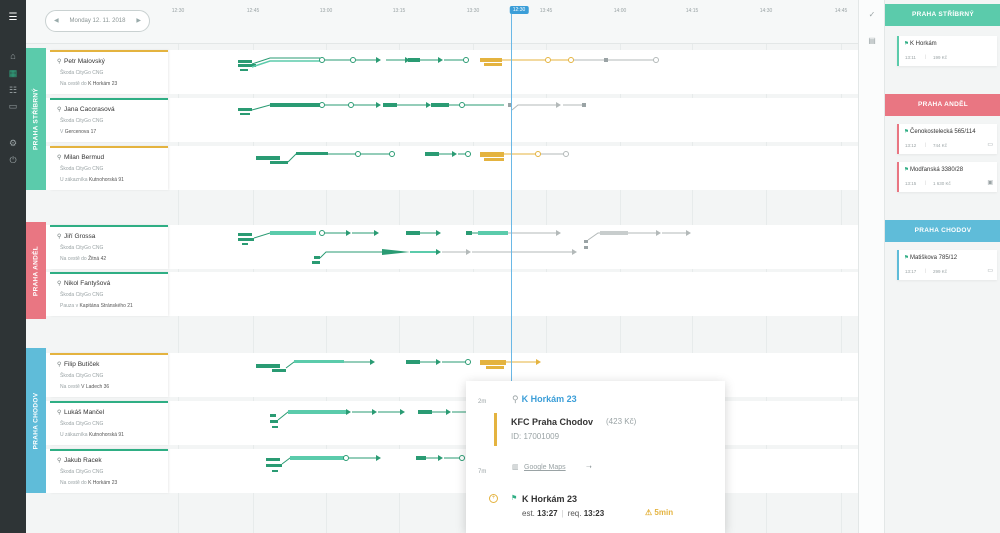 The width and height of the screenshot is (1000, 533). Describe the element at coordinates (83, 259) in the screenshot. I see `driver-status: Na cestě do Žitná 42` at that location.